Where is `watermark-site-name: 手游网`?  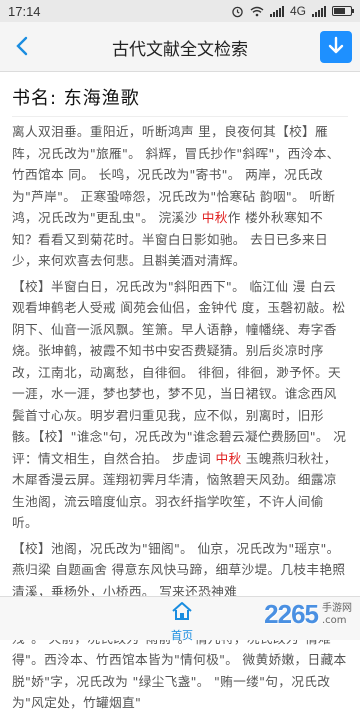
watermark-site-name: 手游网 is located at coordinates (337, 608).